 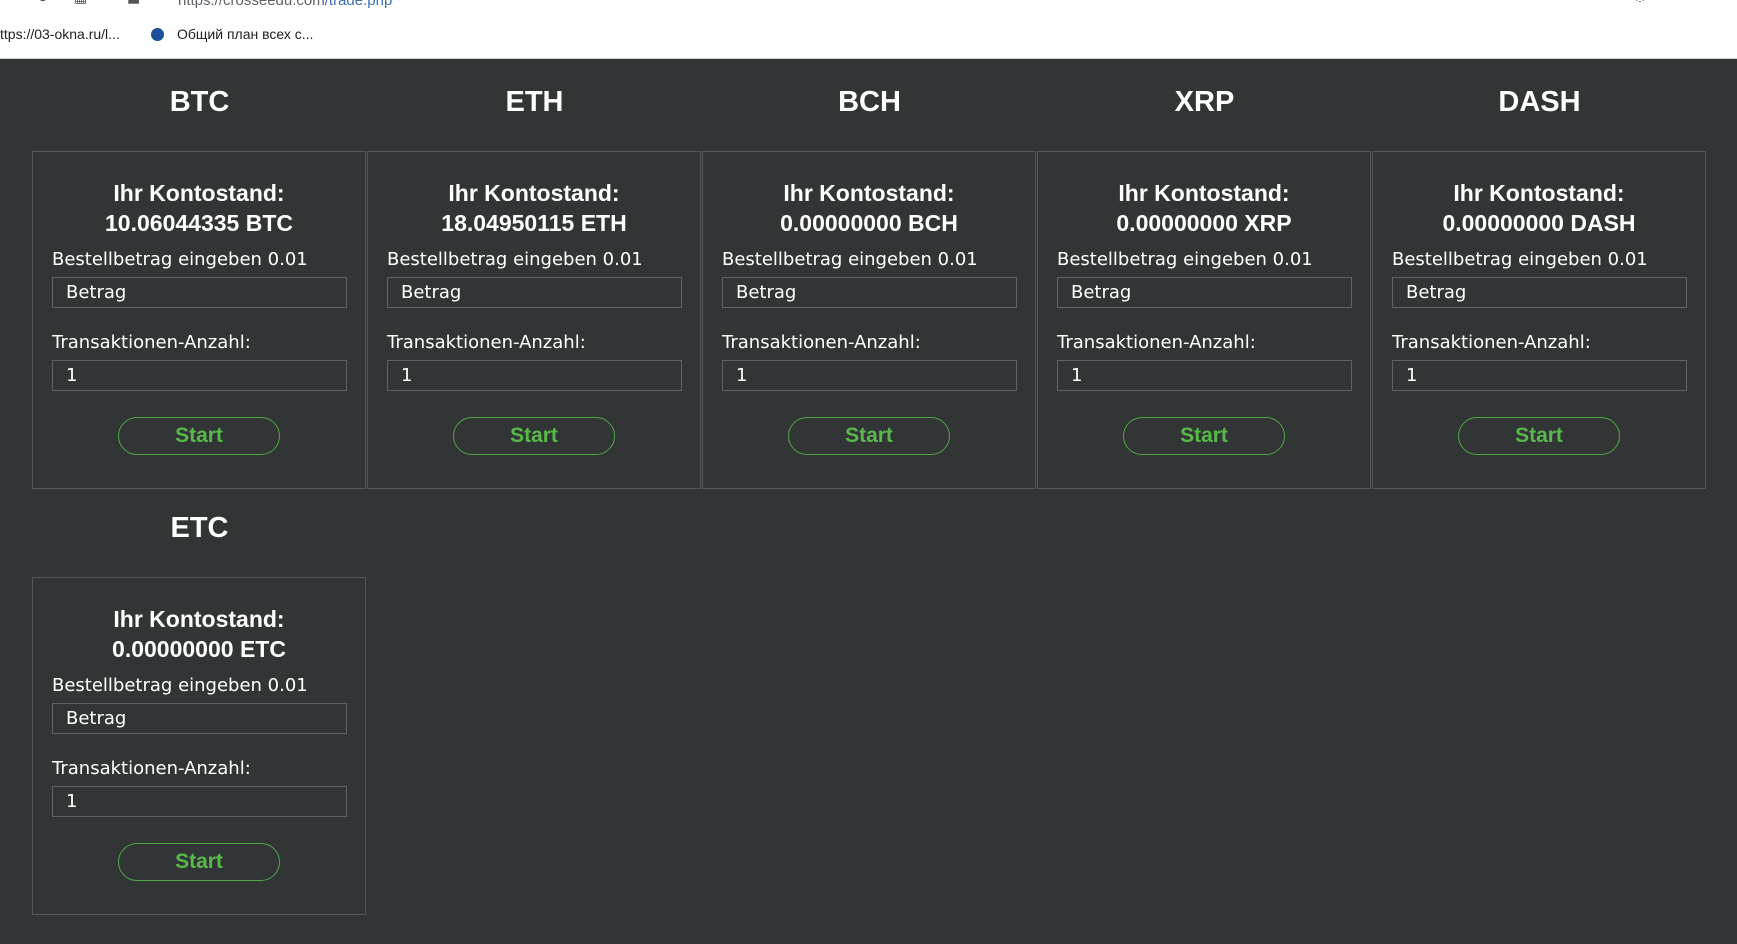 What do you see at coordinates (869, 223) in the screenshot?
I see `balance-value: 0.00000000 BCH` at bounding box center [869, 223].